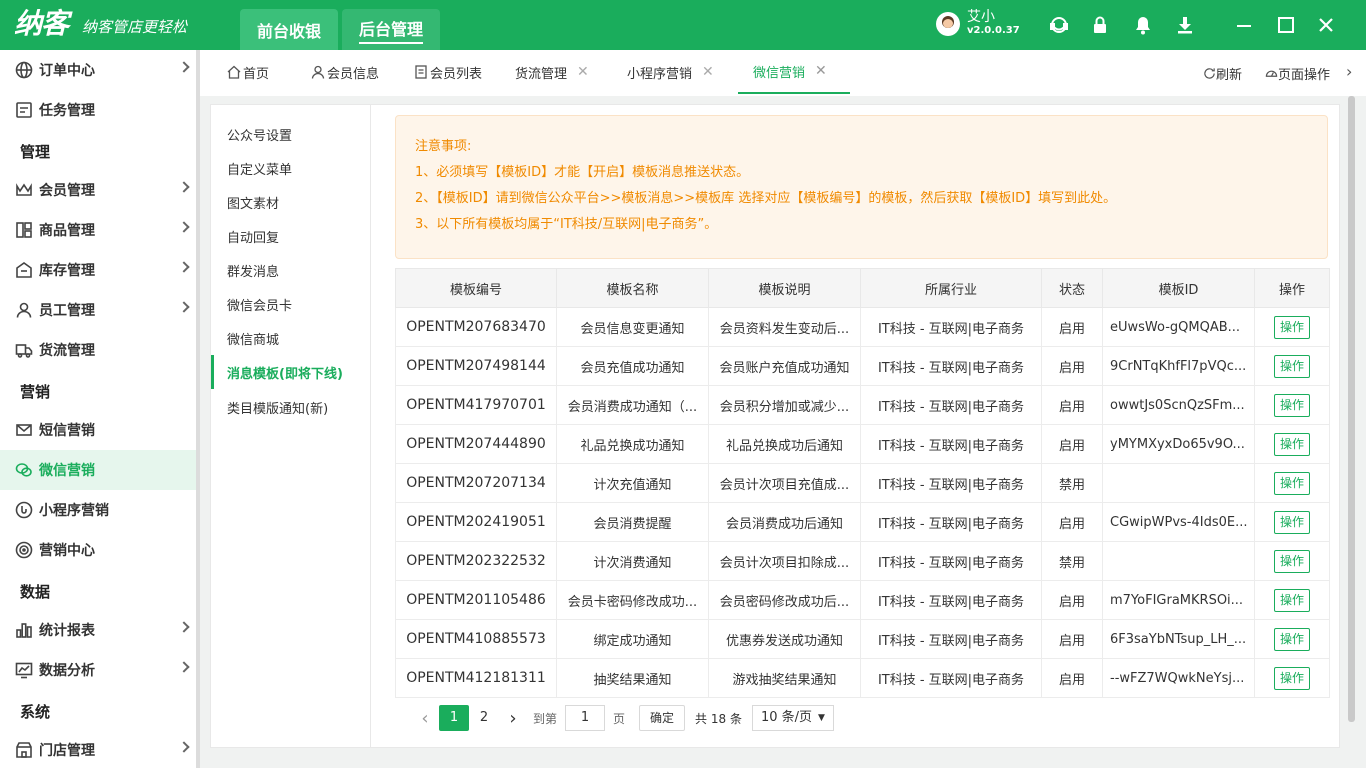 This screenshot has height=768, width=1366. Describe the element at coordinates (1185, 25) in the screenshot. I see `download-icon` at that location.